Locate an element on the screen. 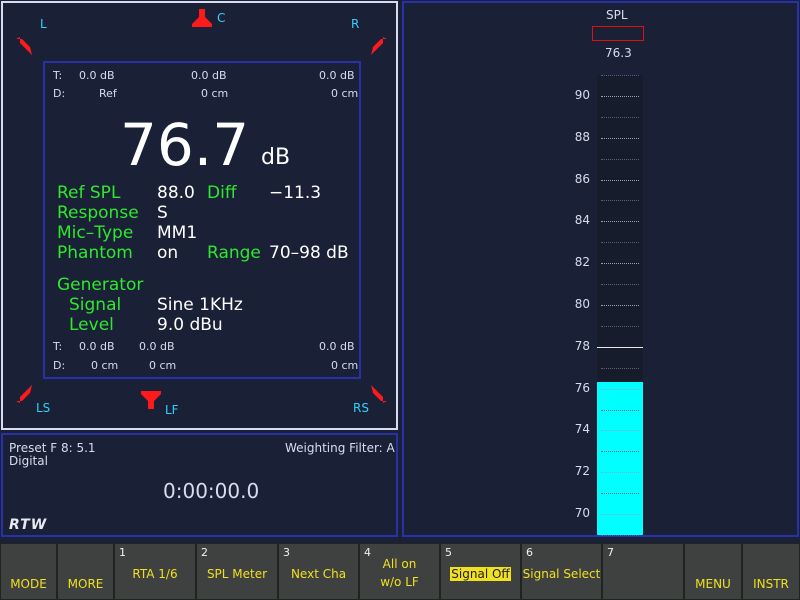 The image size is (800, 600). delay-bottom-label: D: is located at coordinates (59, 365).